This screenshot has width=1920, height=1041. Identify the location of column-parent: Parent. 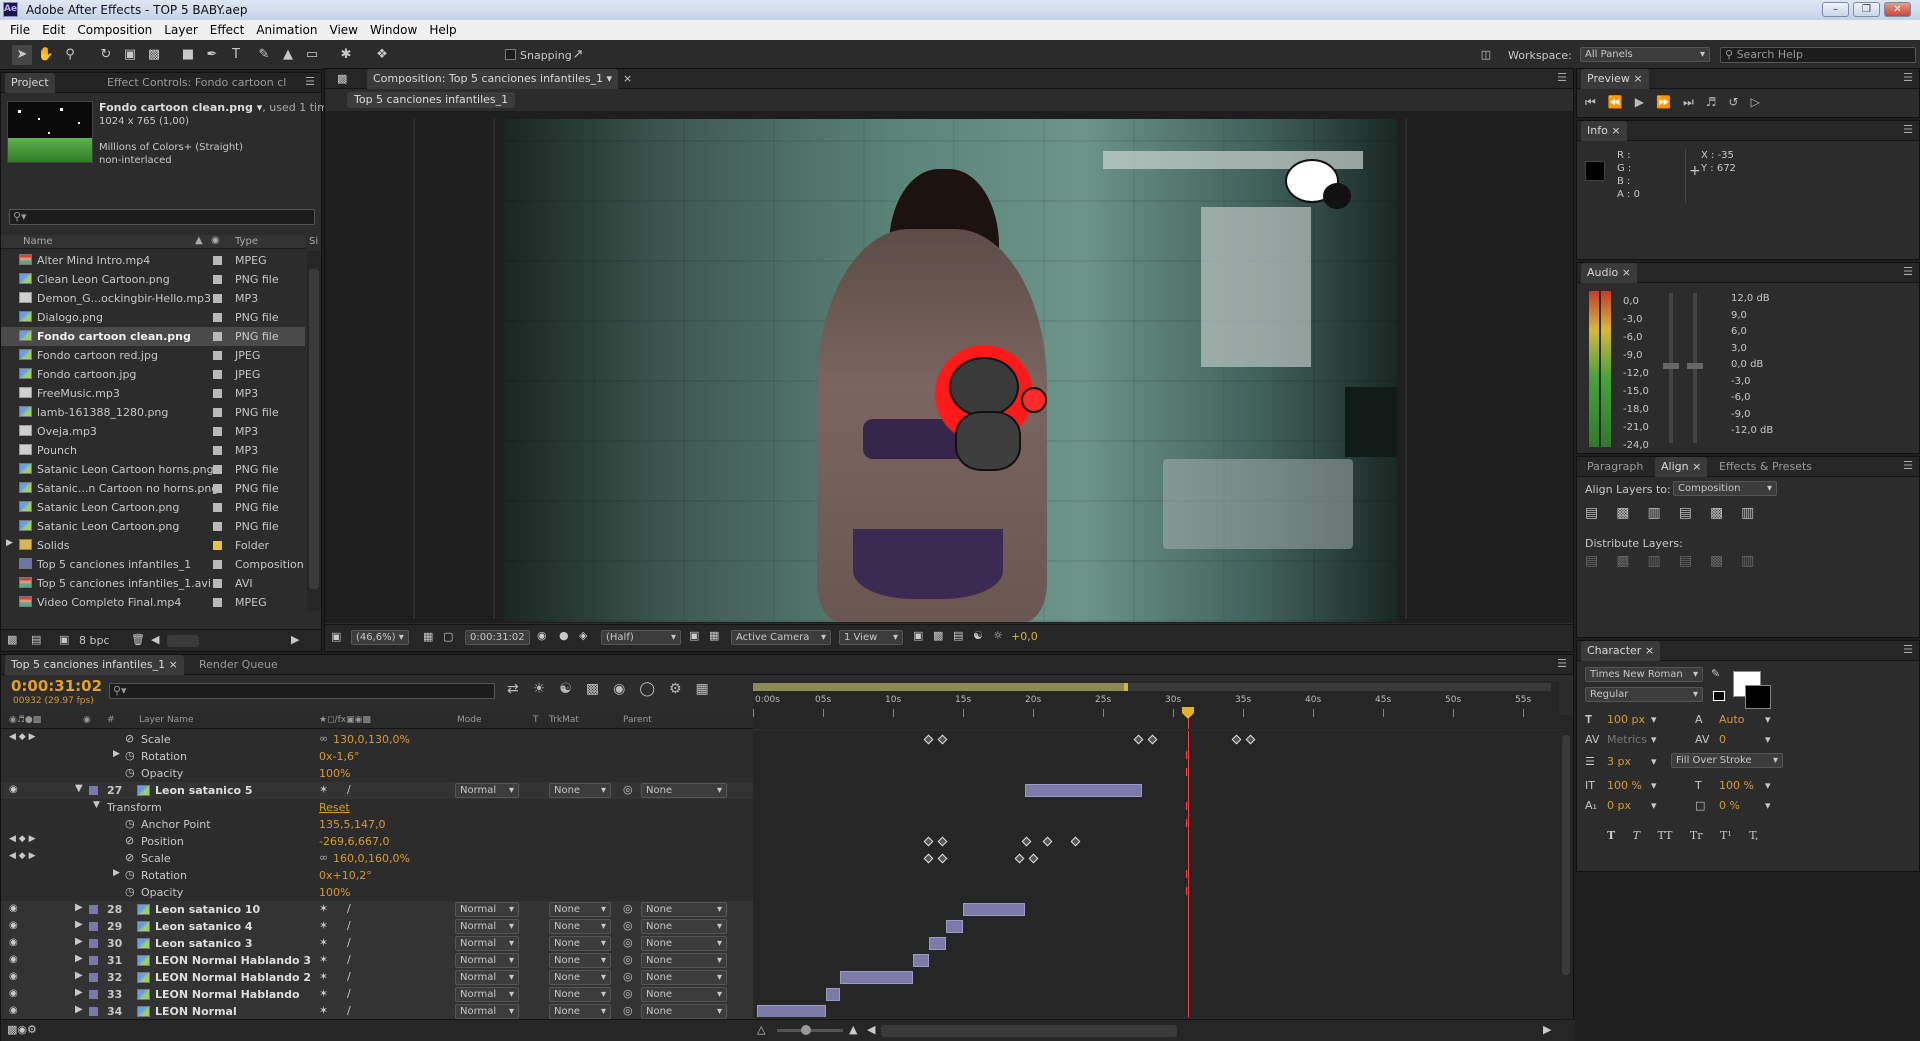
(637, 720).